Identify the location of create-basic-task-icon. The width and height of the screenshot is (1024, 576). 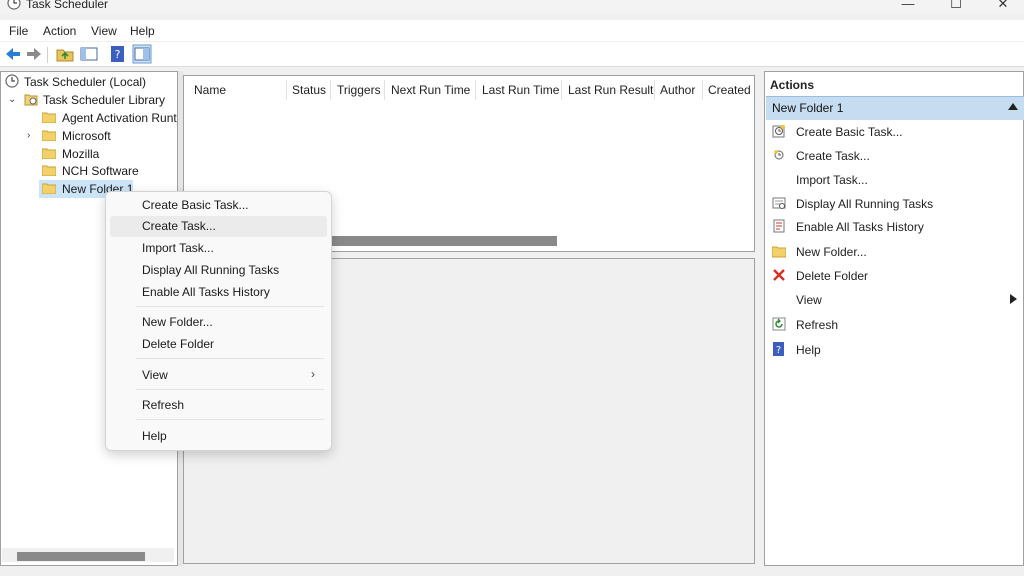
(778, 131).